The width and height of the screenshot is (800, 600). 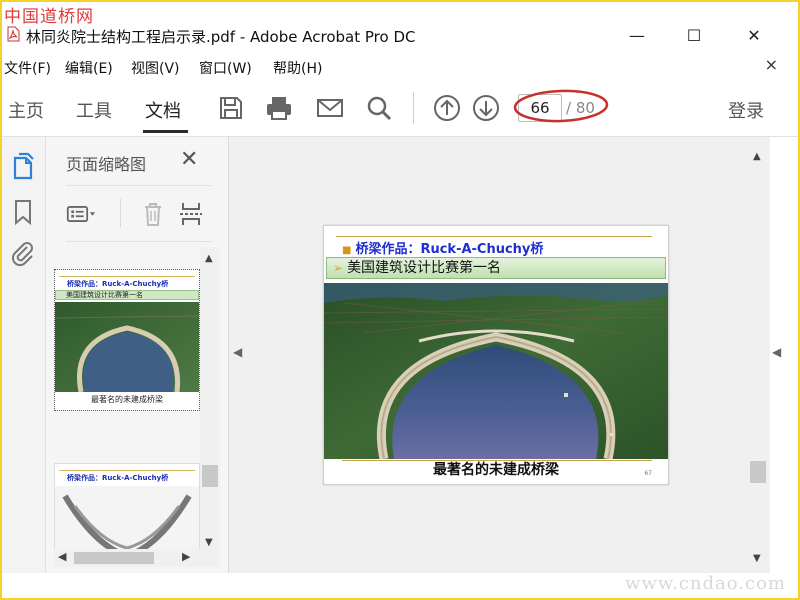 I want to click on tab-tools: 工具, so click(x=94, y=110).